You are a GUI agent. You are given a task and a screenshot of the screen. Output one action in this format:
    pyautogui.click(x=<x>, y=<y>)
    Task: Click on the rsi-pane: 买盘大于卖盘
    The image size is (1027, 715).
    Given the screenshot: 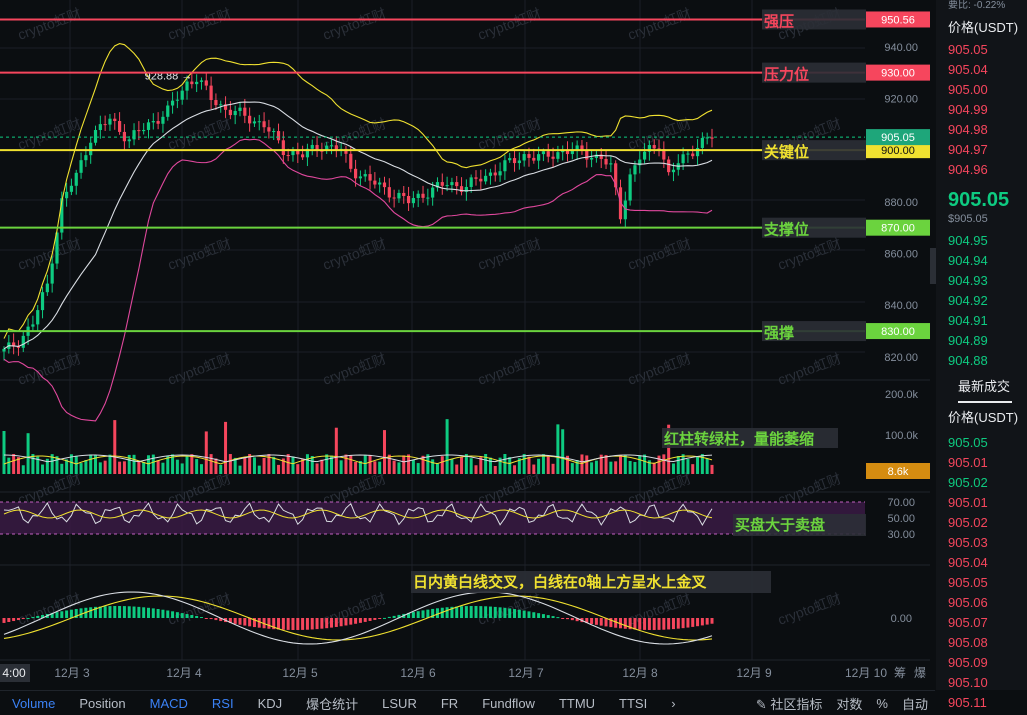 What is the action you would take?
    pyautogui.click(x=433, y=518)
    